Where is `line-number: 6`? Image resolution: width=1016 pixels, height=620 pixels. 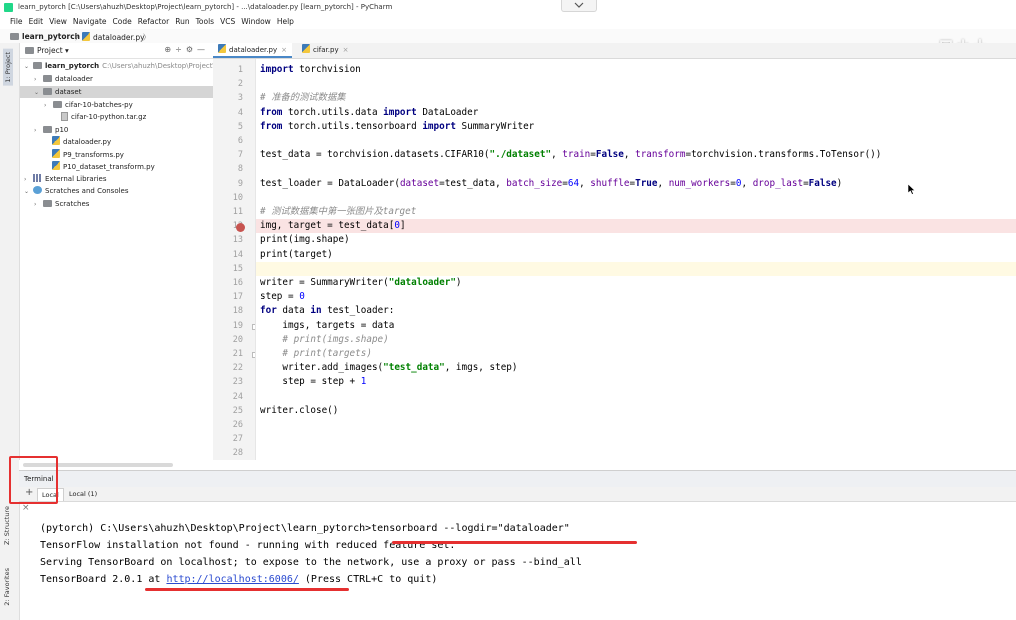
line-number: 6 is located at coordinates (240, 141).